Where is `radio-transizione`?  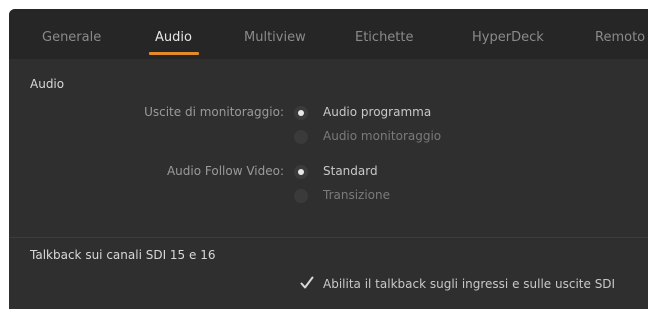
radio-transizione is located at coordinates (301, 196).